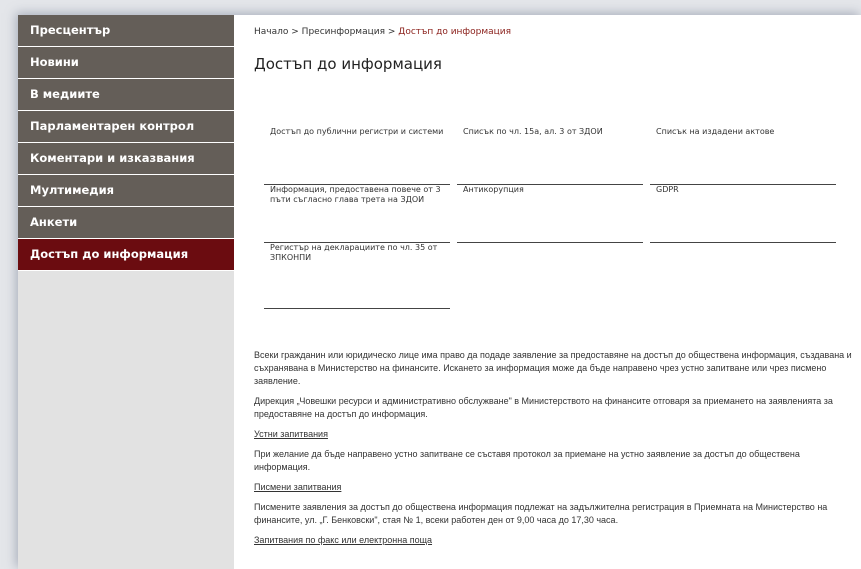 This screenshot has height=569, width=861. Describe the element at coordinates (126, 127) in the screenshot. I see `sidebar-item-parliamentary-control: Парламентарен контрол` at that location.